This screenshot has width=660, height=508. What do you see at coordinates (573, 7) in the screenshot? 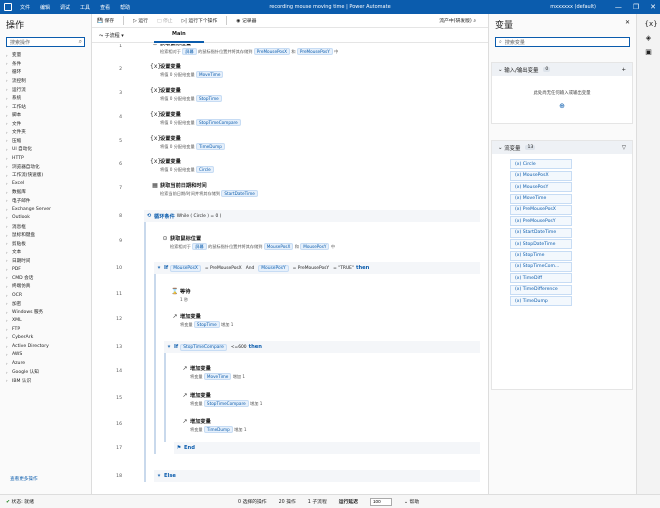
I see `user-account: mxxxxxx (default)` at bounding box center [573, 7].